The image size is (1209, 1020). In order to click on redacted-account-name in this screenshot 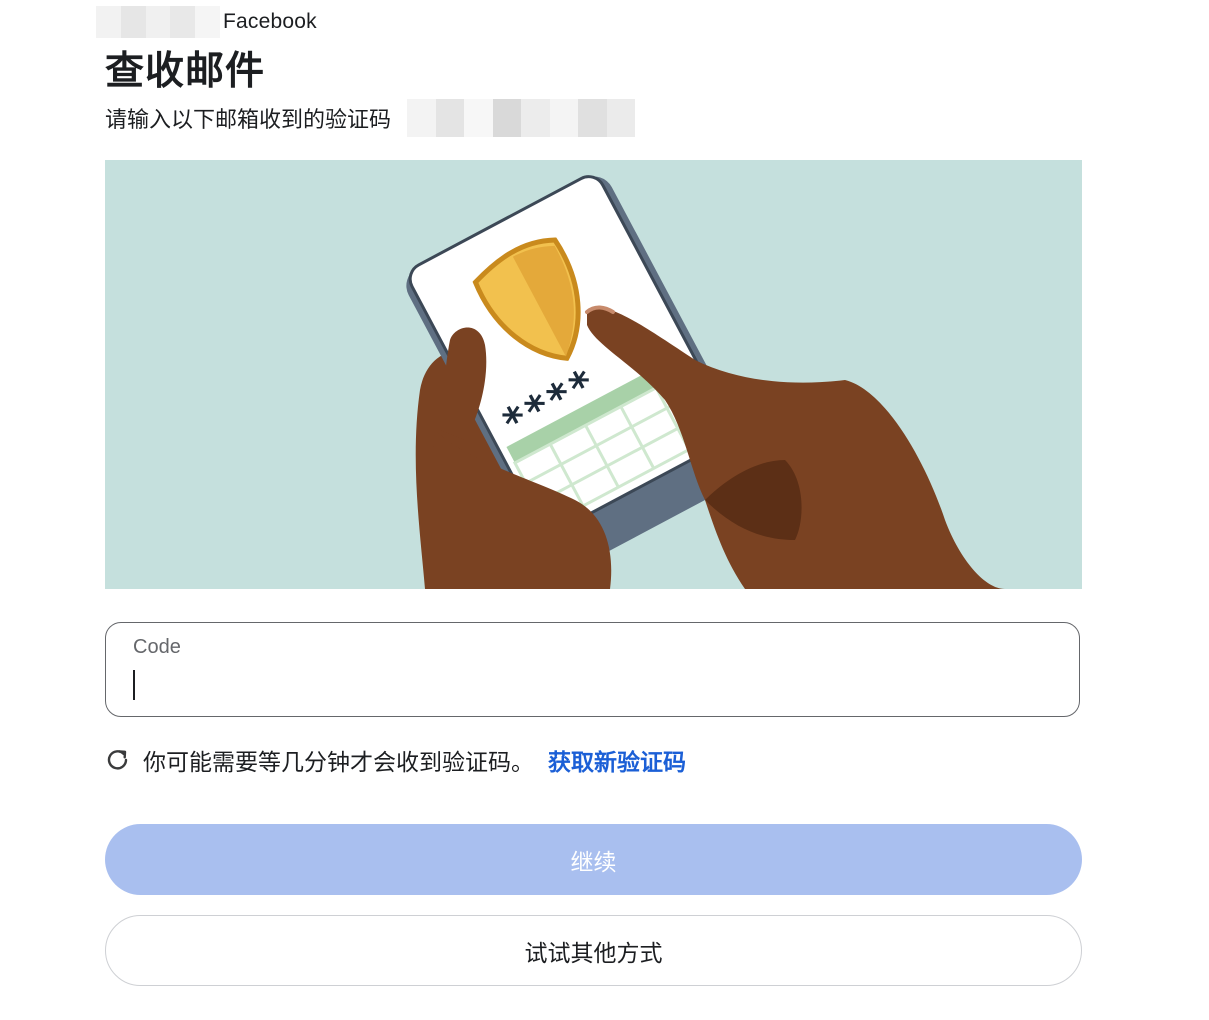, I will do `click(158, 22)`.